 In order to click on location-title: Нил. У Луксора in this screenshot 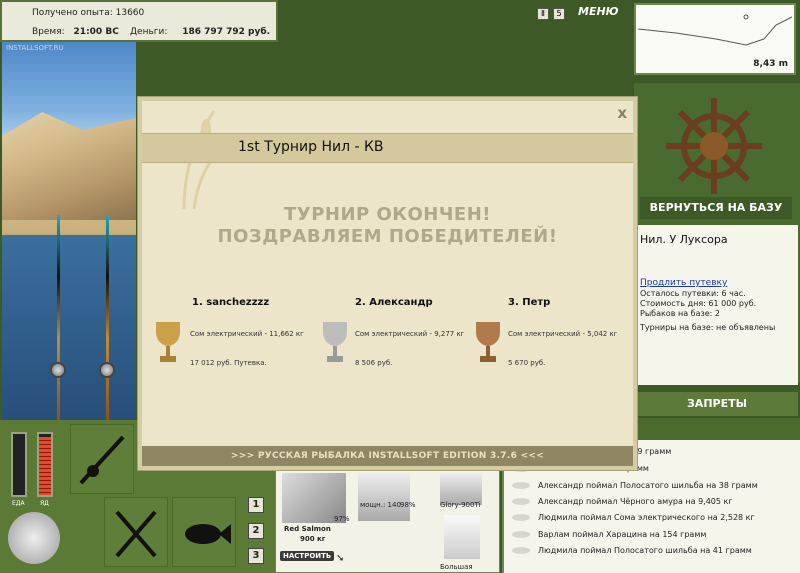, I will do `click(684, 239)`.